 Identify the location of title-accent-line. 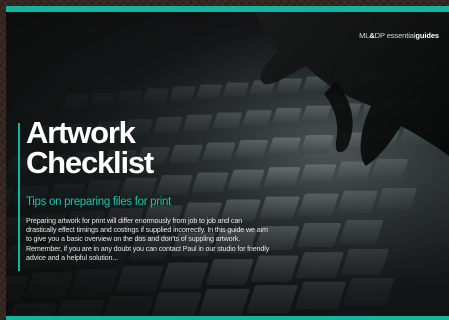
(19, 197).